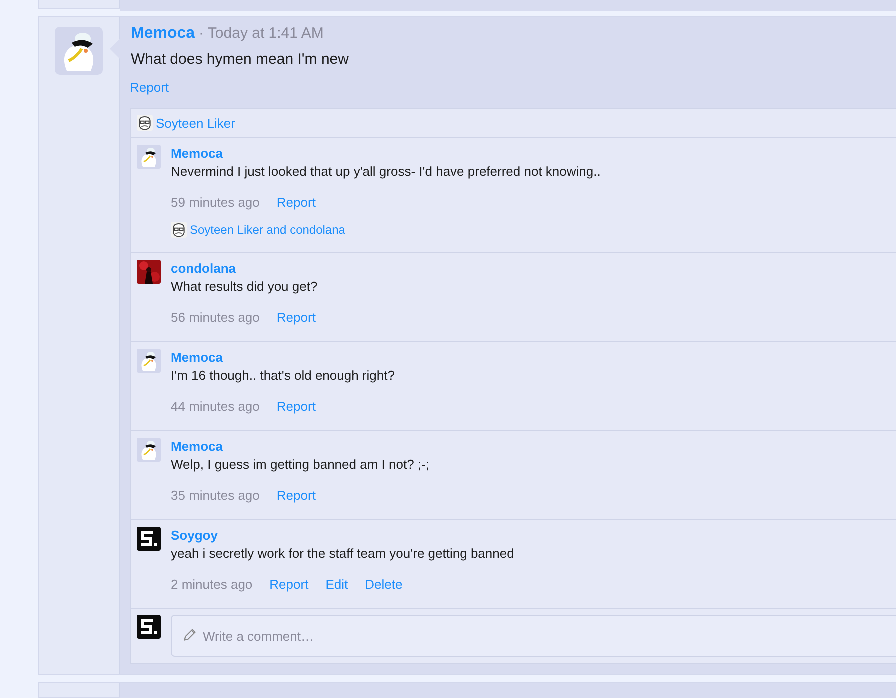  I want to click on post-time: · Today at 1:41 AM, so click(261, 33).